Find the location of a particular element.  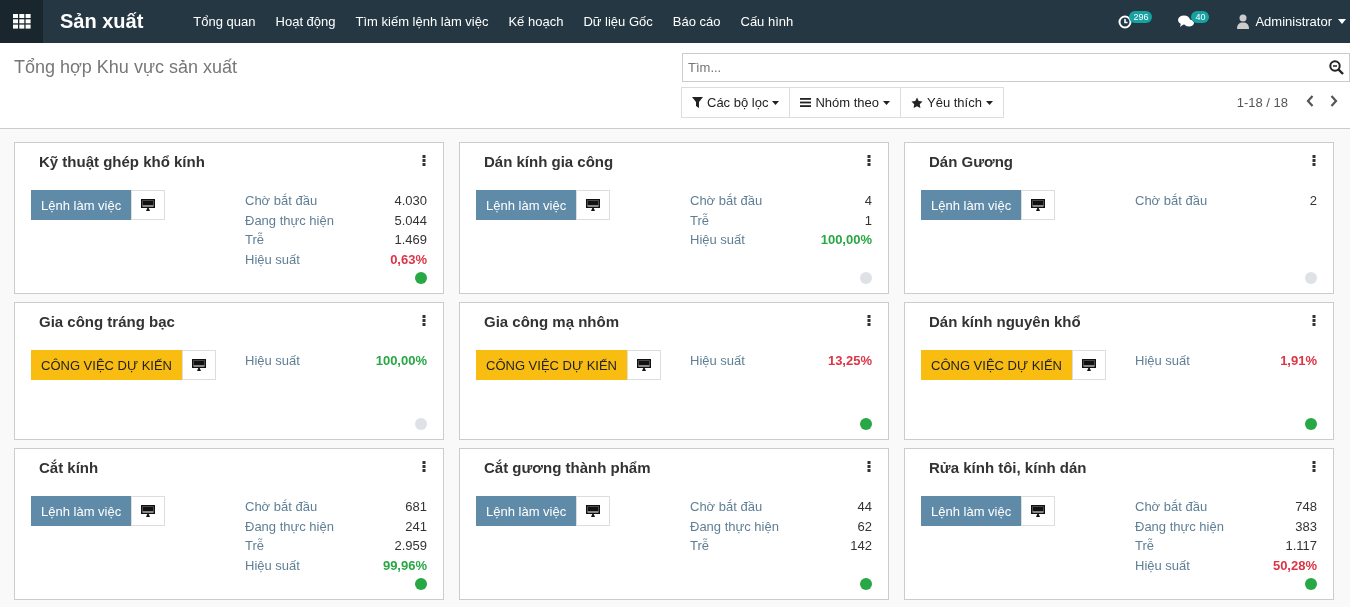

filter-dropdown-button: Các bộ lọc is located at coordinates (736, 102).